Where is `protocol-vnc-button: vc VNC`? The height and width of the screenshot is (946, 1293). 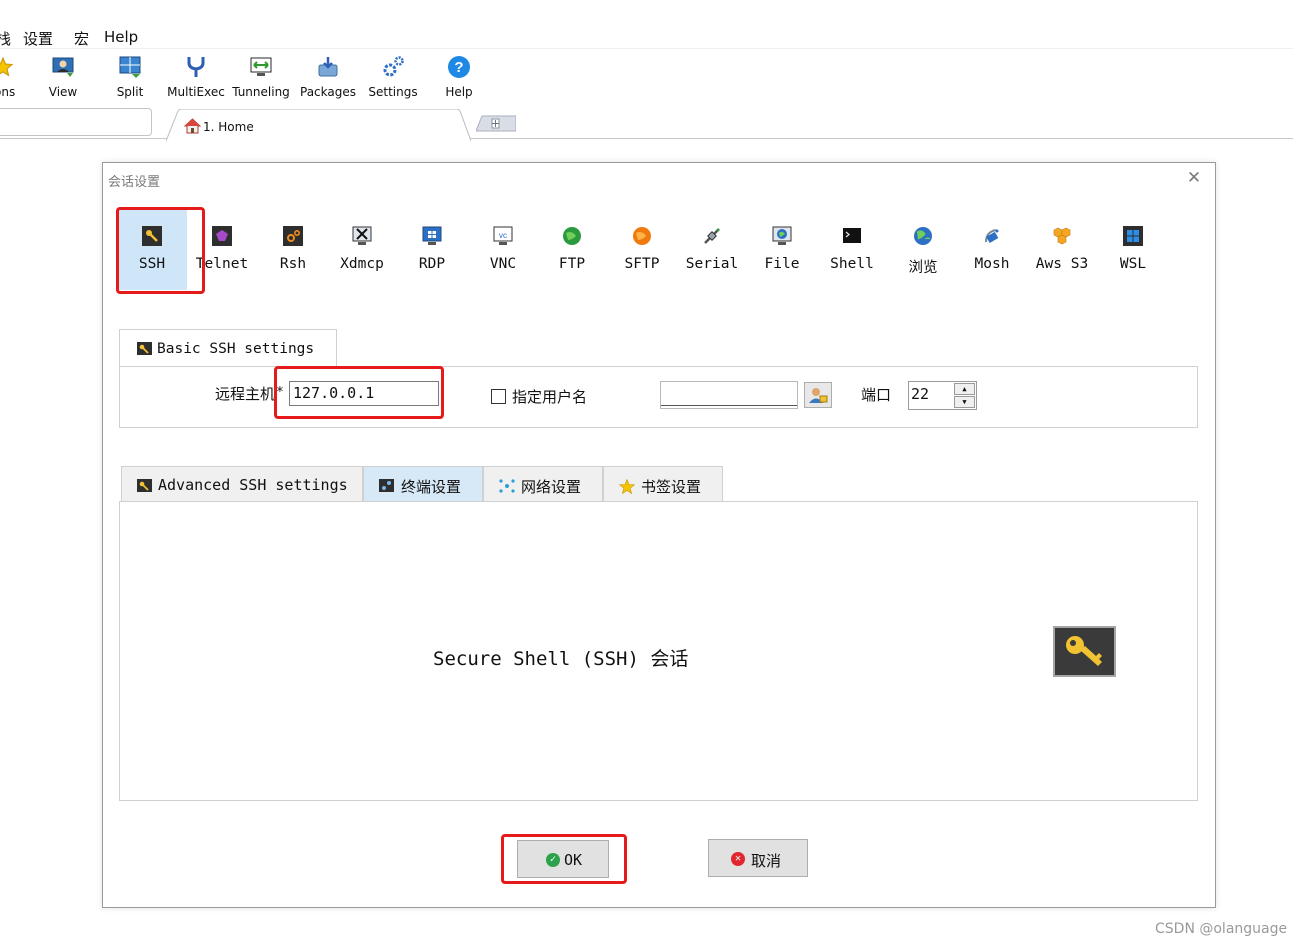 protocol-vnc-button: vc VNC is located at coordinates (503, 249).